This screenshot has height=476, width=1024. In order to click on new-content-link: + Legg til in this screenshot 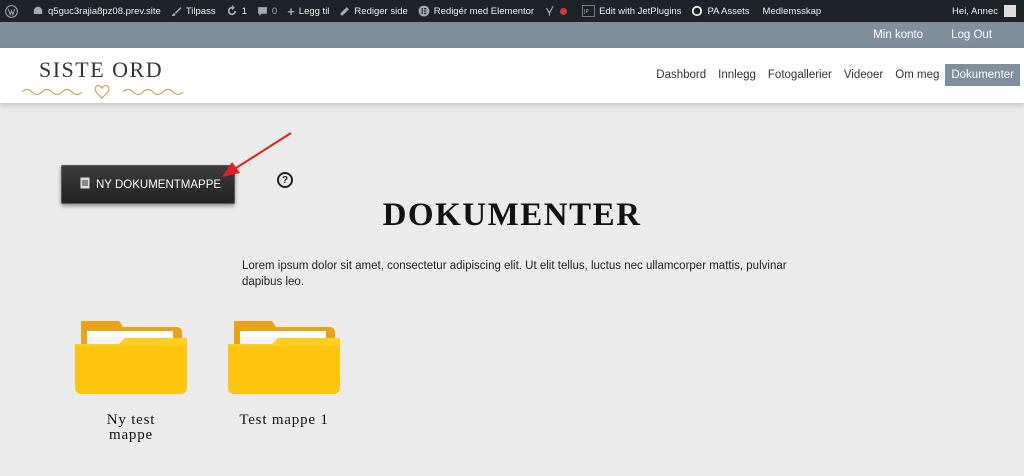, I will do `click(308, 11)`.